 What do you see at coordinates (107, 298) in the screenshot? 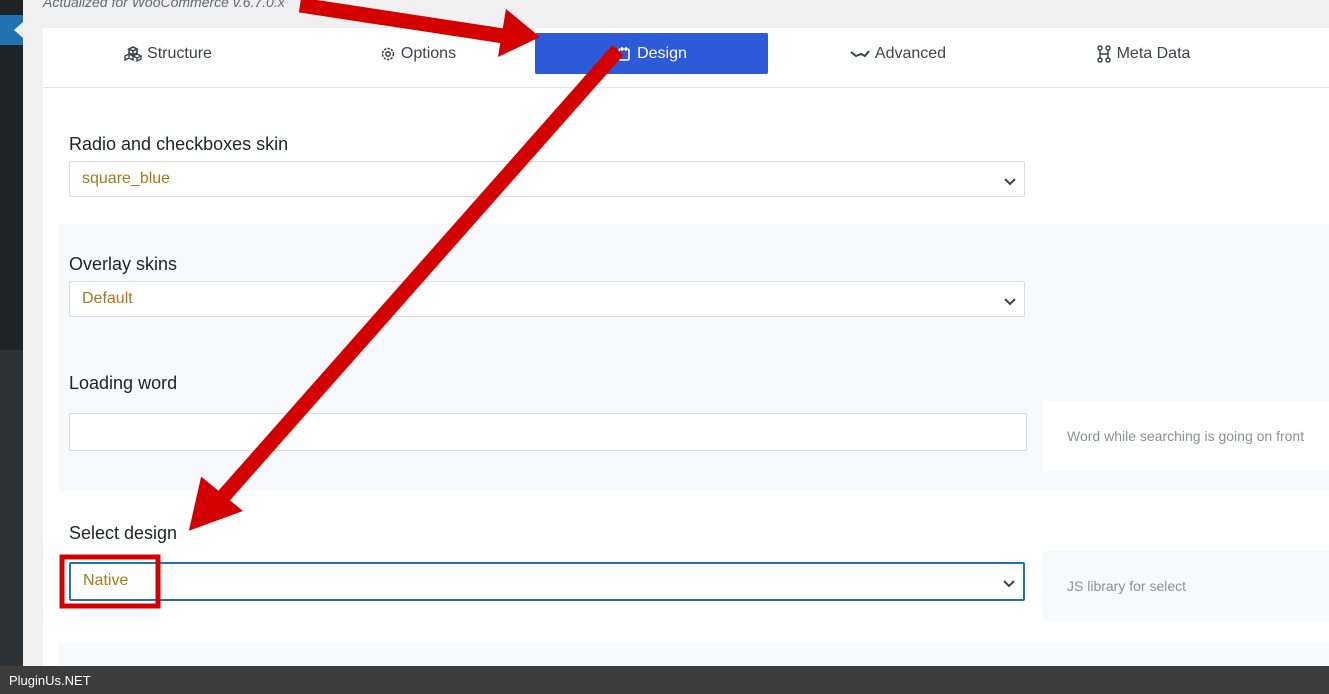
I see `overlay-skins-value: Default` at bounding box center [107, 298].